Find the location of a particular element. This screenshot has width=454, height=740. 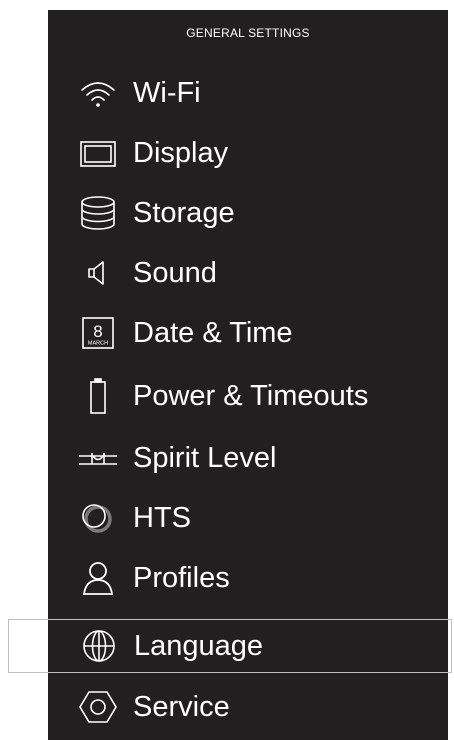

battery-icon is located at coordinates (98, 396).